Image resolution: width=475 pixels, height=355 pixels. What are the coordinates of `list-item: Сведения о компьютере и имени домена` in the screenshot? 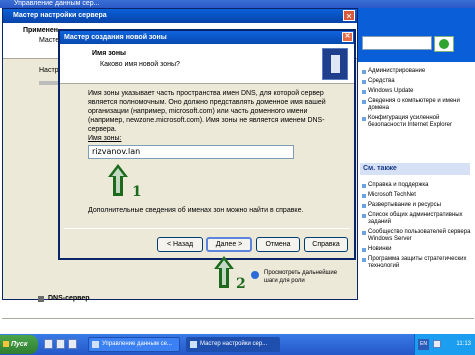 It's located at (417, 105).